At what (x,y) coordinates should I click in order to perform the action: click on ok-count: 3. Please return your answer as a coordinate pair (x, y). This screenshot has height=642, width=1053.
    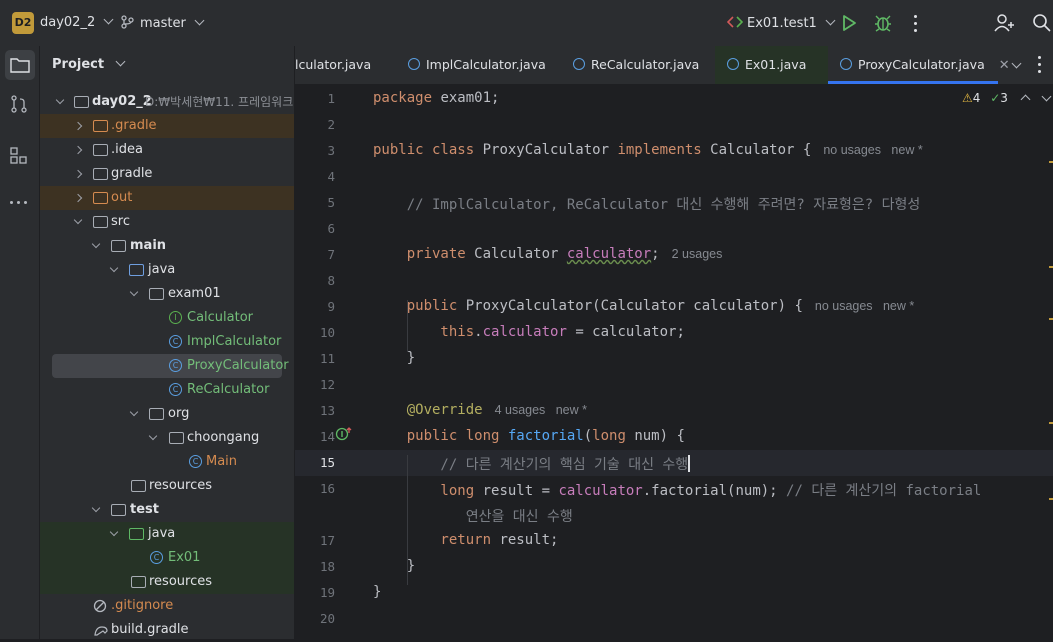
    Looking at the image, I should click on (1004, 98).